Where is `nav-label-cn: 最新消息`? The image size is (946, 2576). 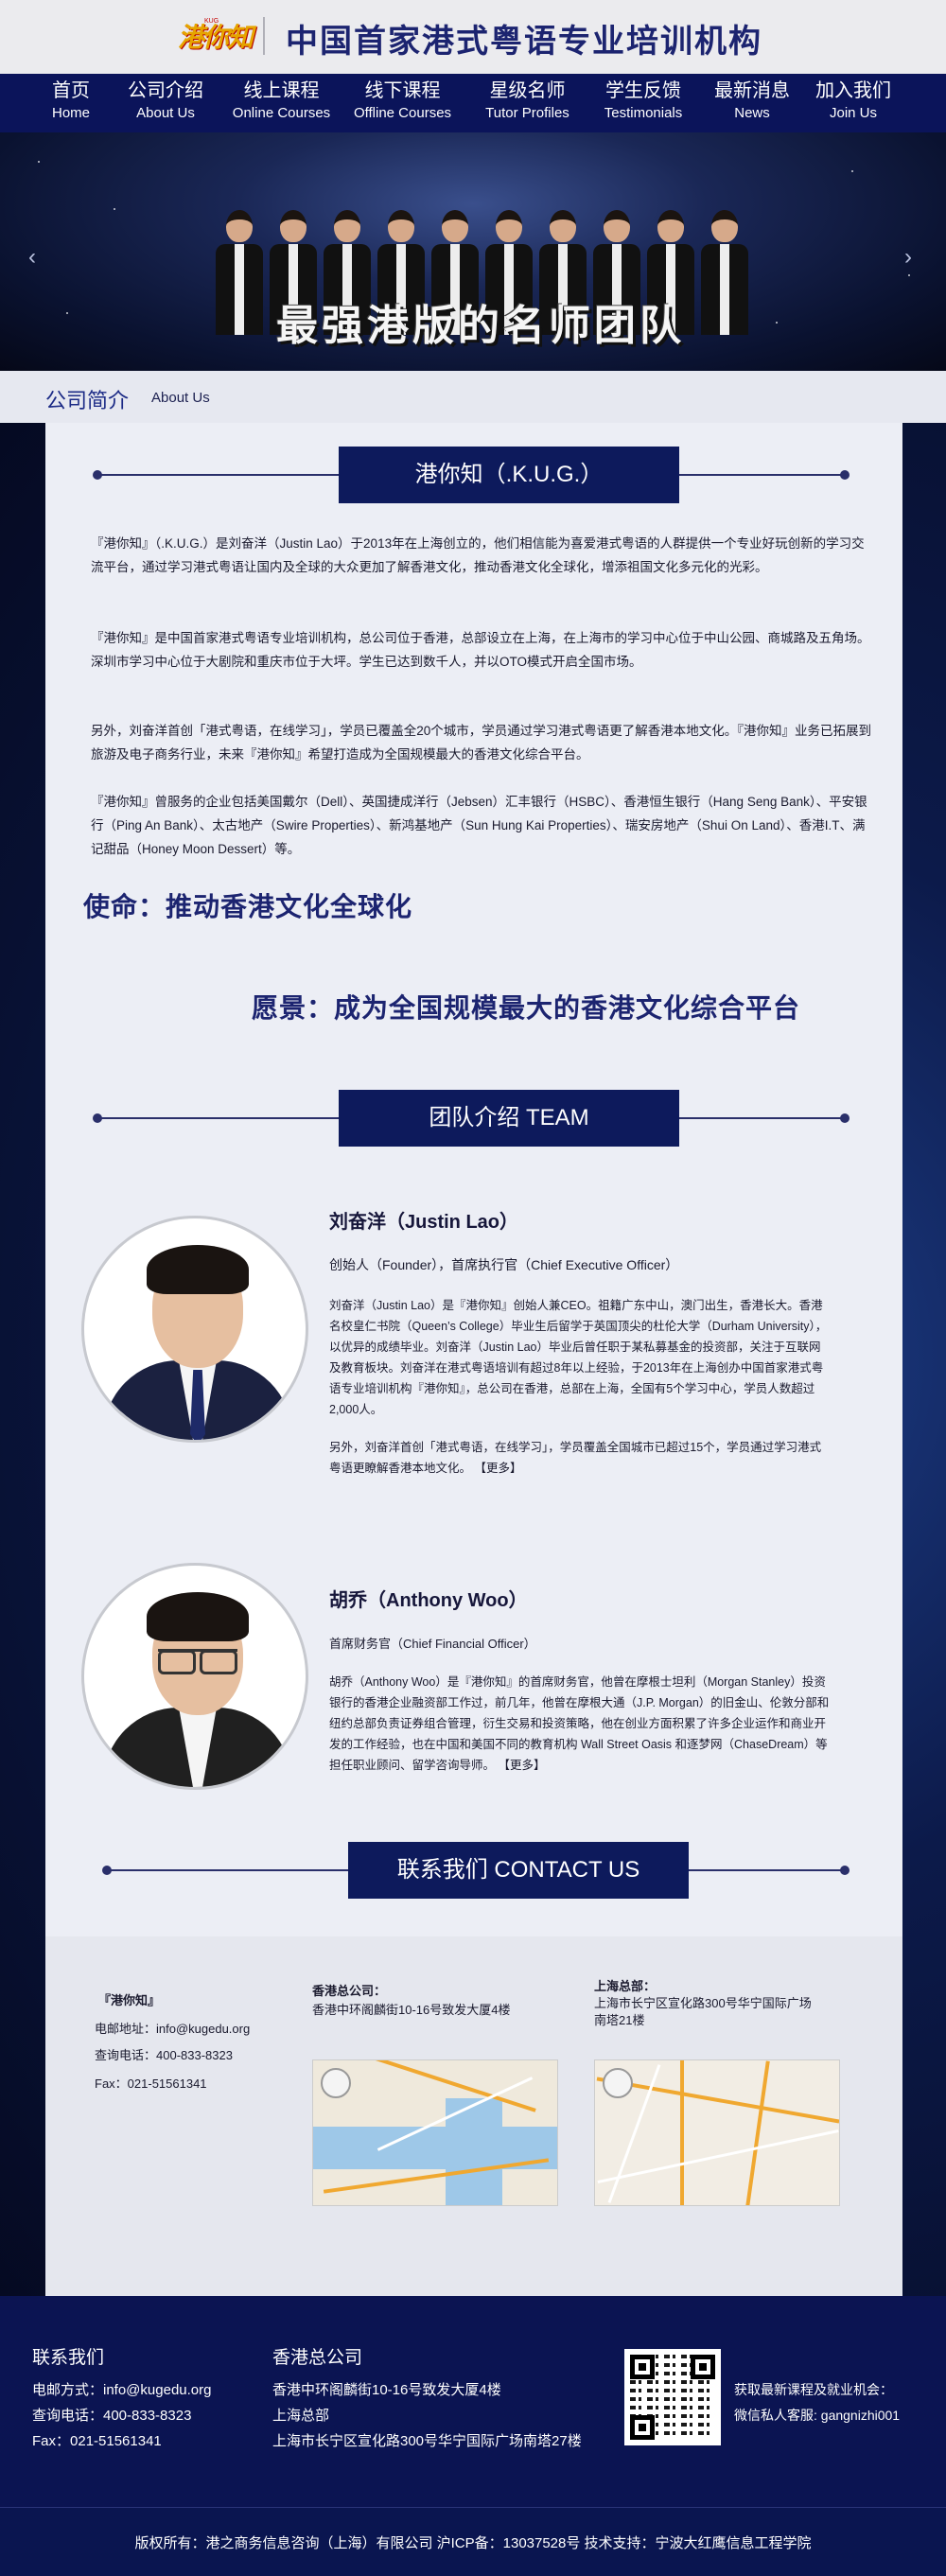 nav-label-cn: 最新消息 is located at coordinates (752, 90).